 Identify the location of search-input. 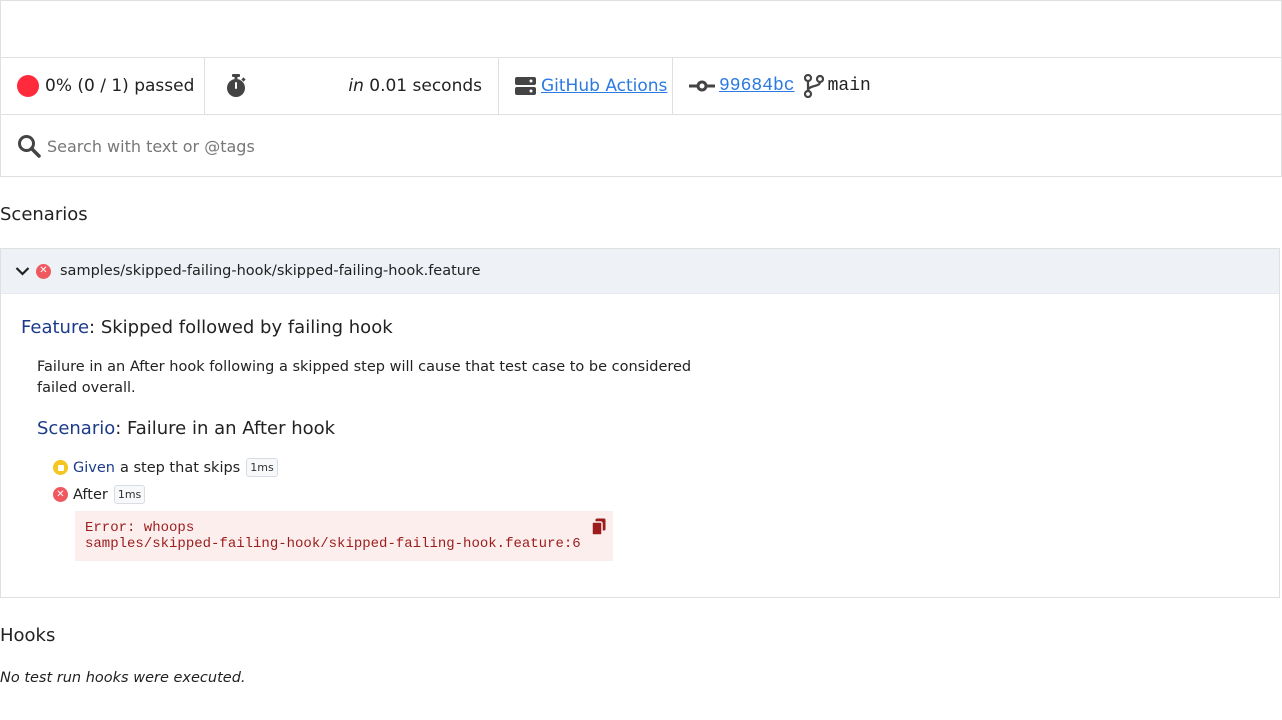
(447, 146).